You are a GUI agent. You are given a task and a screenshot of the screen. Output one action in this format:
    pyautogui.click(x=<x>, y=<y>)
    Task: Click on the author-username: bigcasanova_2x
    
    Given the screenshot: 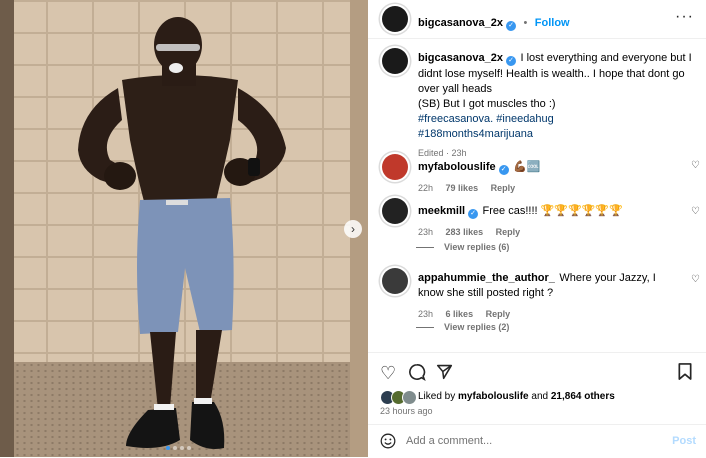 What is the action you would take?
    pyautogui.click(x=460, y=23)
    